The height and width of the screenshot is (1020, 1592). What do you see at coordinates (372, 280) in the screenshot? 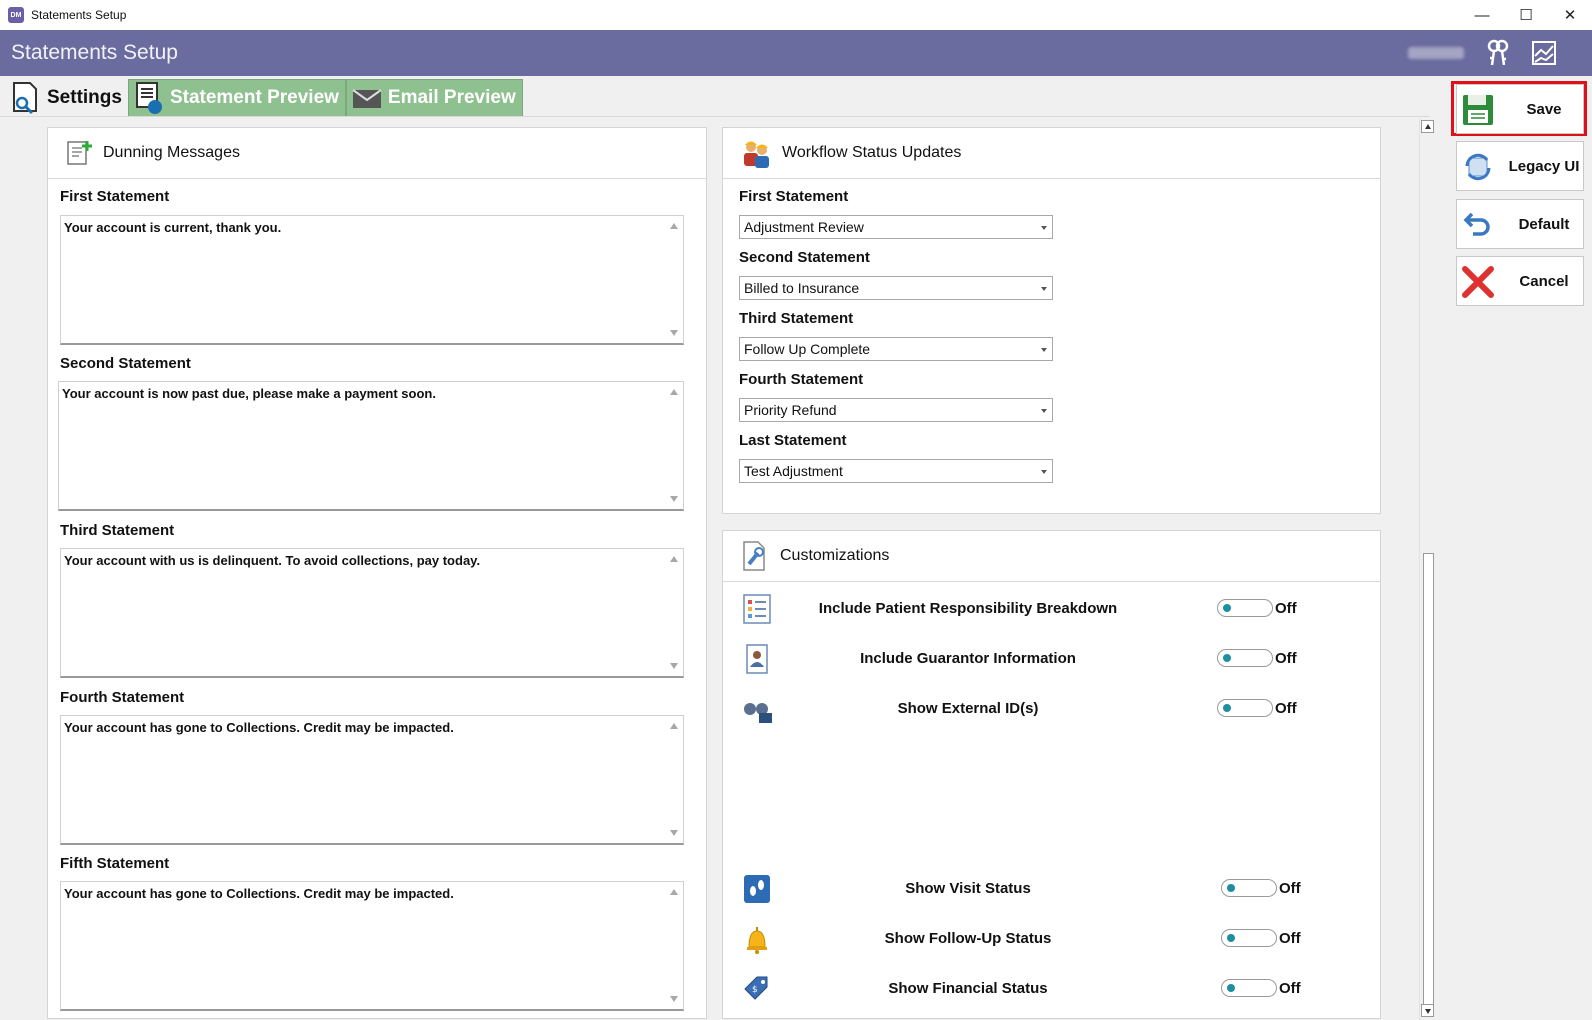
I see `dunning-first-textarea: Your account is current, thank you.` at bounding box center [372, 280].